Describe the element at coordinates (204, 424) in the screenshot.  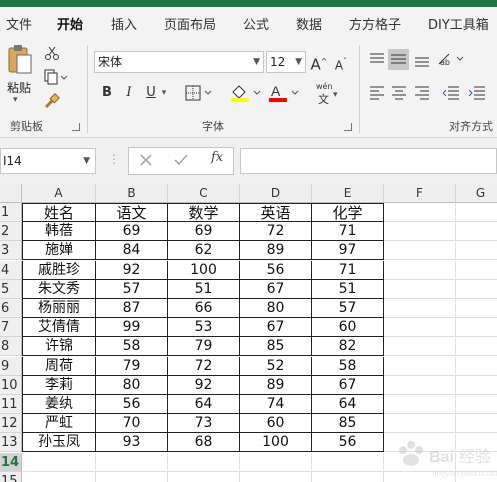
I see `cell-c12: 73` at that location.